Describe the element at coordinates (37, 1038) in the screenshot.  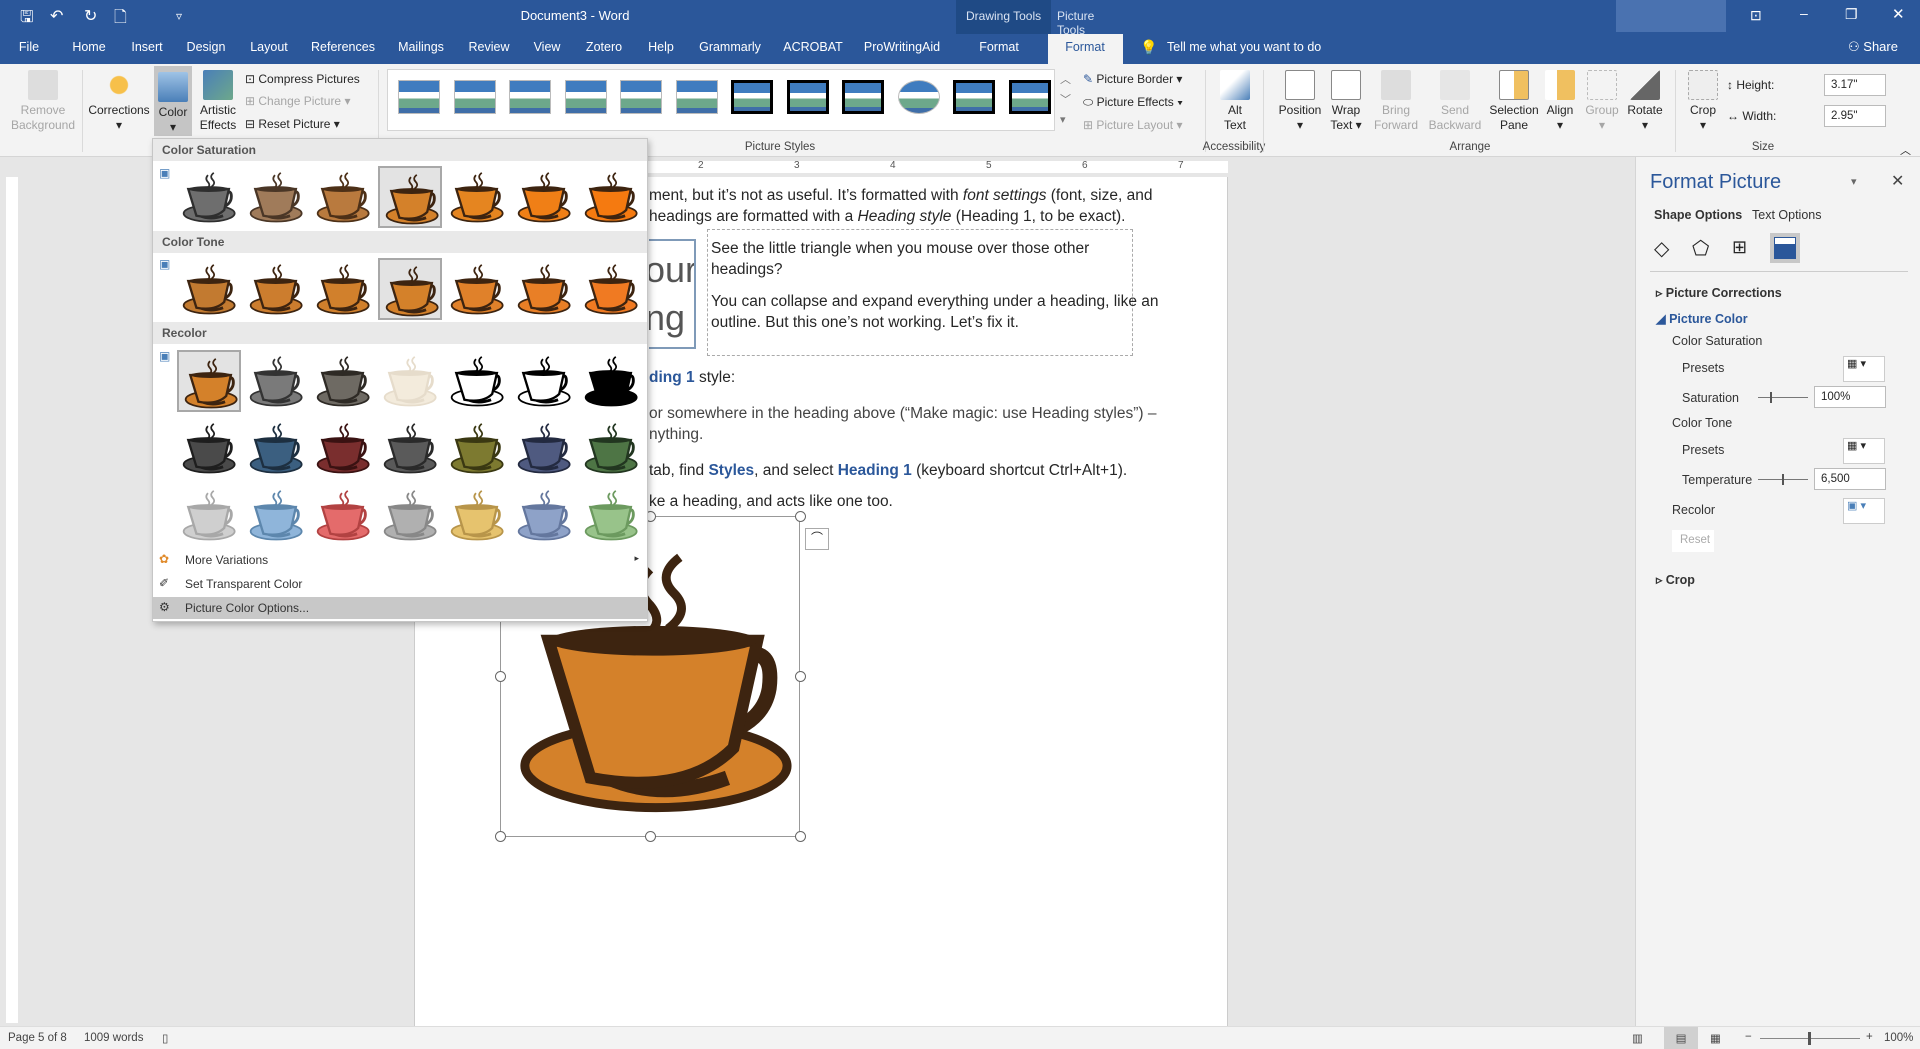
I see `page-count: Page 5 of 8` at that location.